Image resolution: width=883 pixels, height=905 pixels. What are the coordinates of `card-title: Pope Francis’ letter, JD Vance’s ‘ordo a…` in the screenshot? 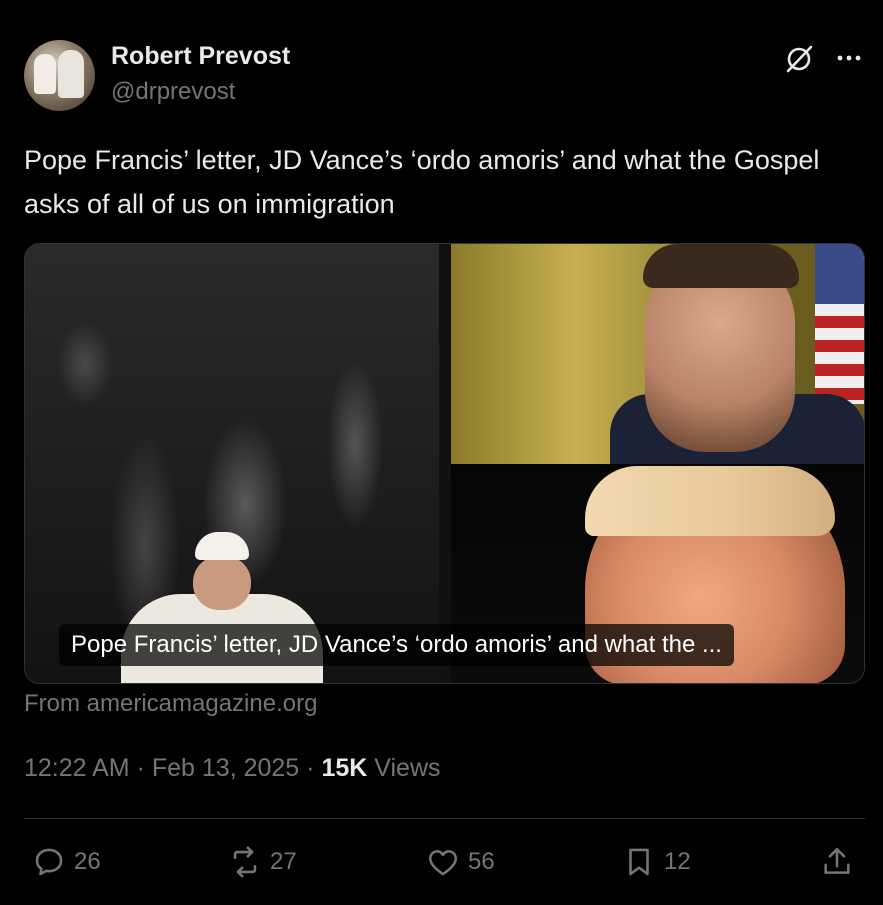 It's located at (396, 645).